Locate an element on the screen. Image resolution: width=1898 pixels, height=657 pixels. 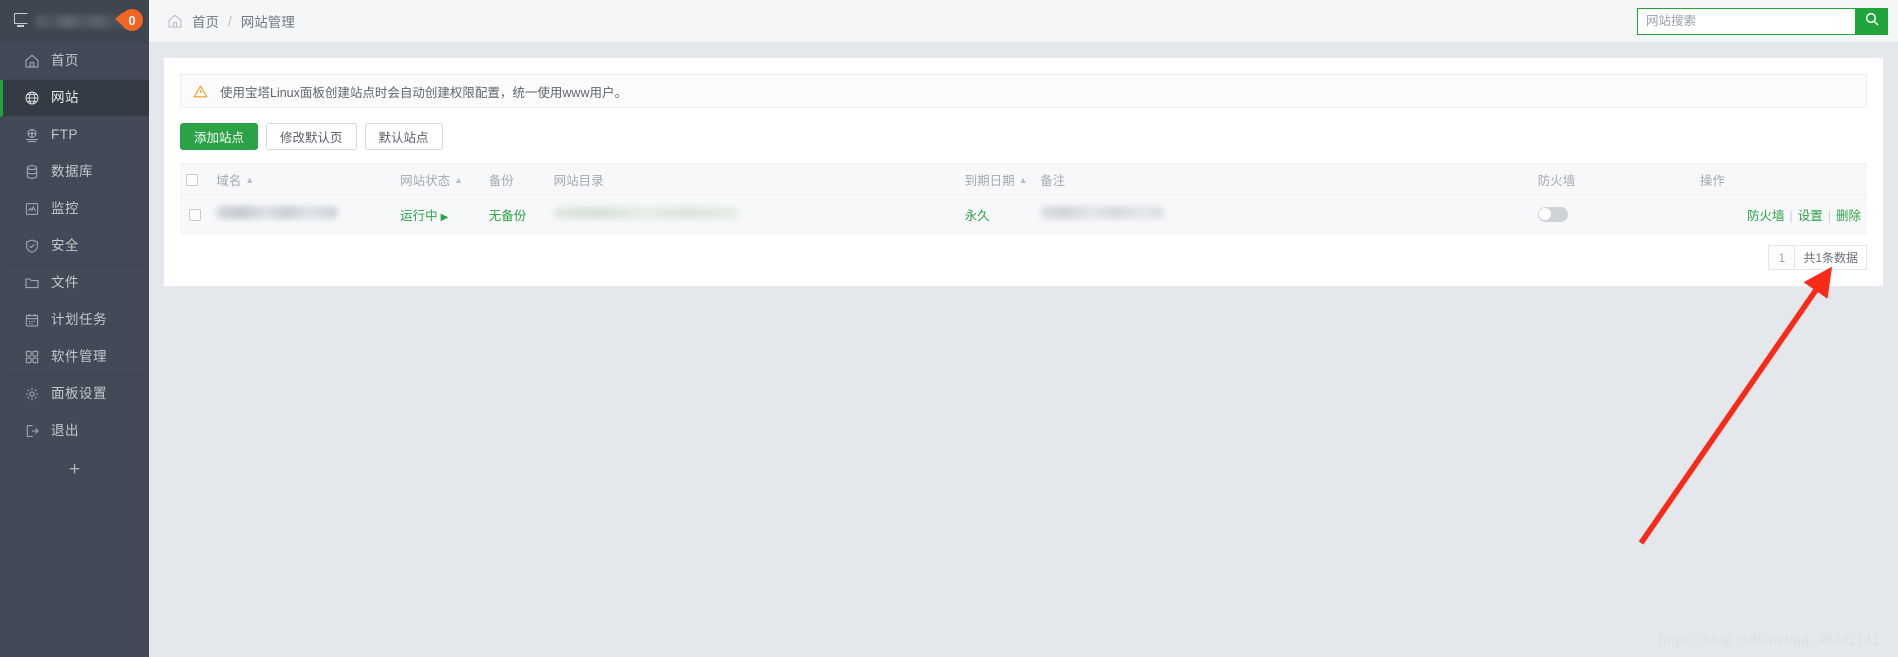
row-status-cell: 运行中 ▶ is located at coordinates (438, 214).